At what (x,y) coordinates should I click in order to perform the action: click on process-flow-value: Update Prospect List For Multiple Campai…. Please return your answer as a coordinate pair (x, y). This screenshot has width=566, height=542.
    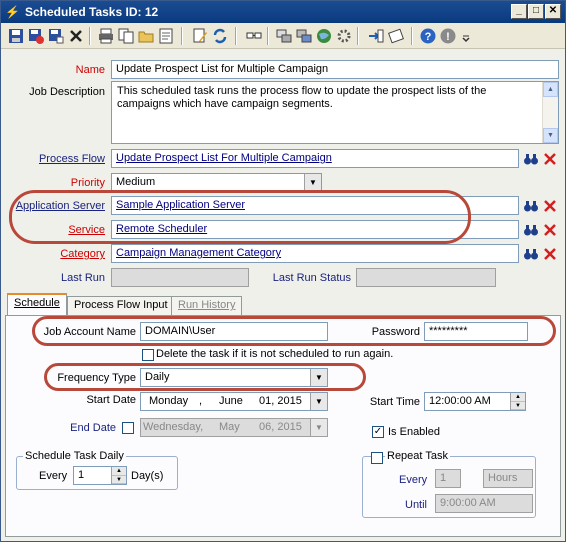
    Looking at the image, I should click on (224, 158).